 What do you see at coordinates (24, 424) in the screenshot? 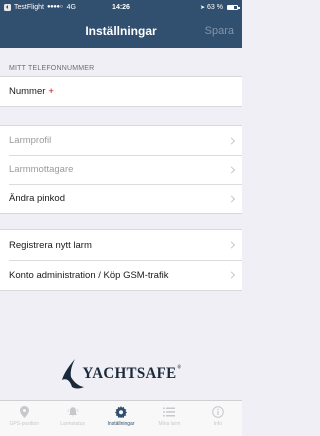
I see `tab-label: GPS-position` at bounding box center [24, 424].